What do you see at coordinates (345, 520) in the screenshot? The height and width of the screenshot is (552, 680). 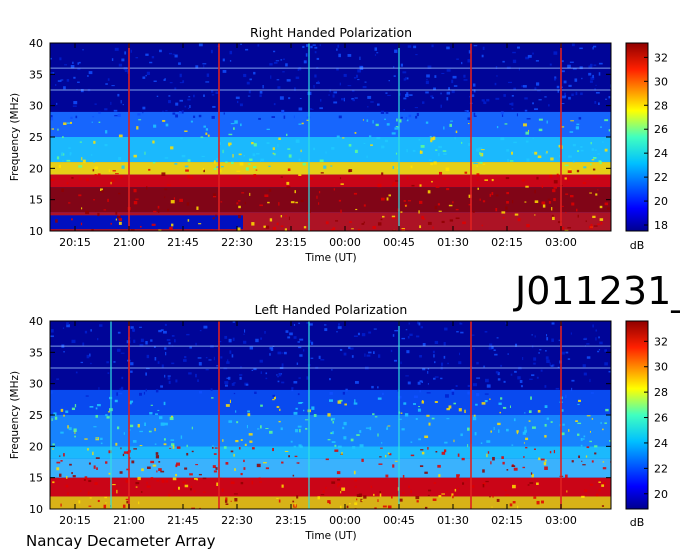 I see `x-tick-label: 00:00` at bounding box center [345, 520].